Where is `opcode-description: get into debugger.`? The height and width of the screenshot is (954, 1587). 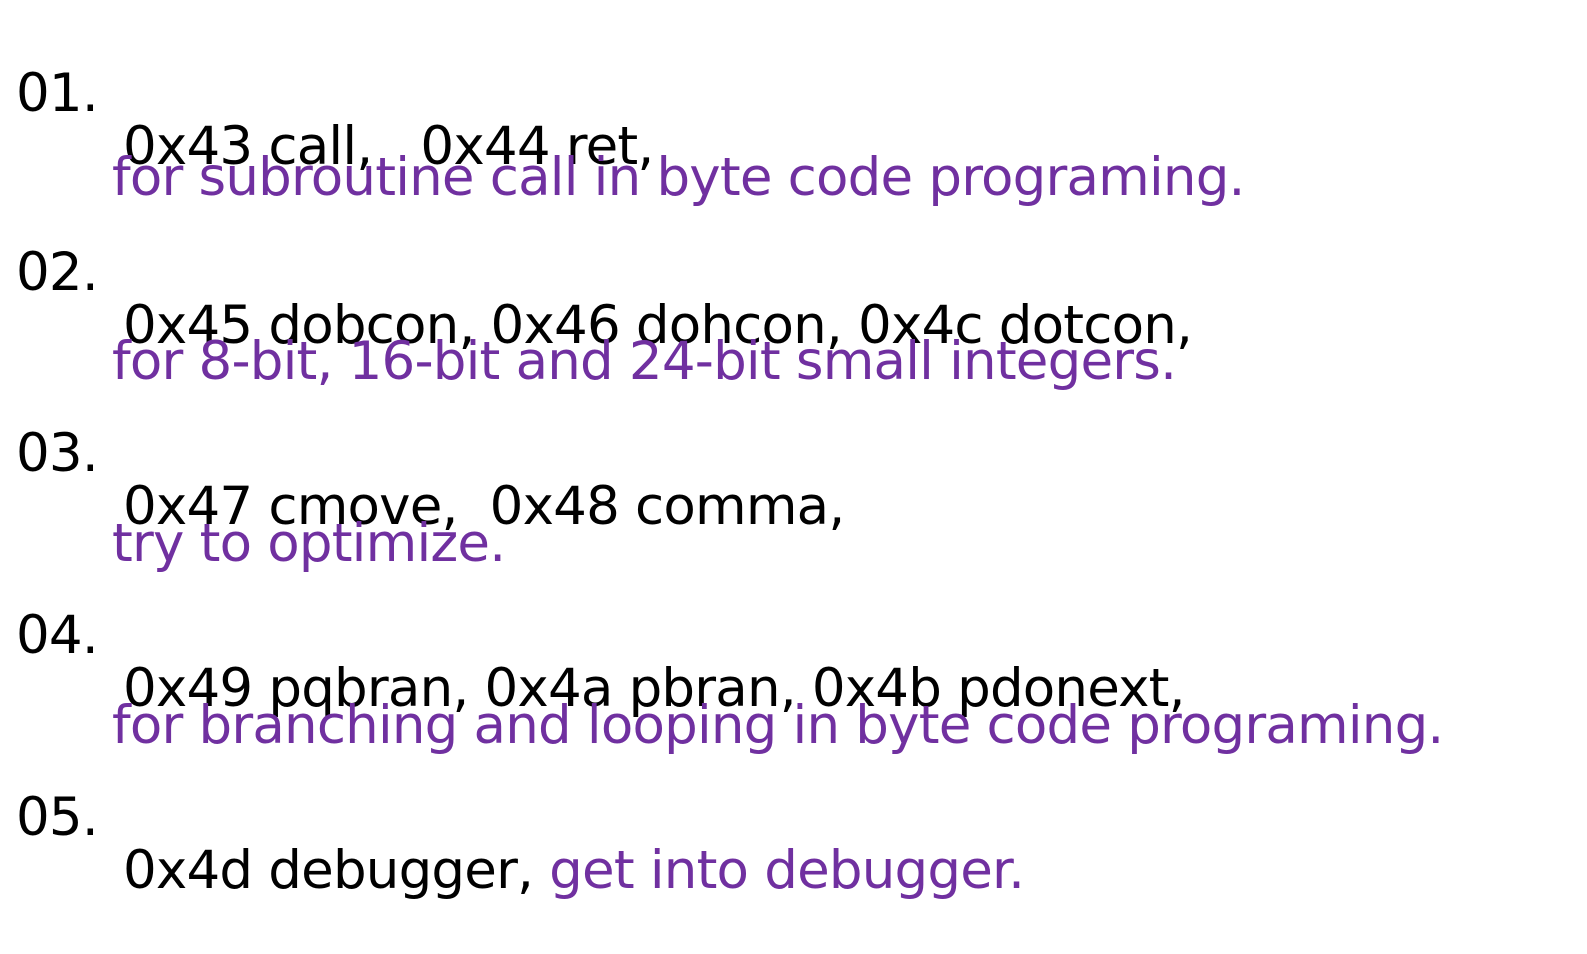
opcode-description: get into debugger. is located at coordinates (787, 870).